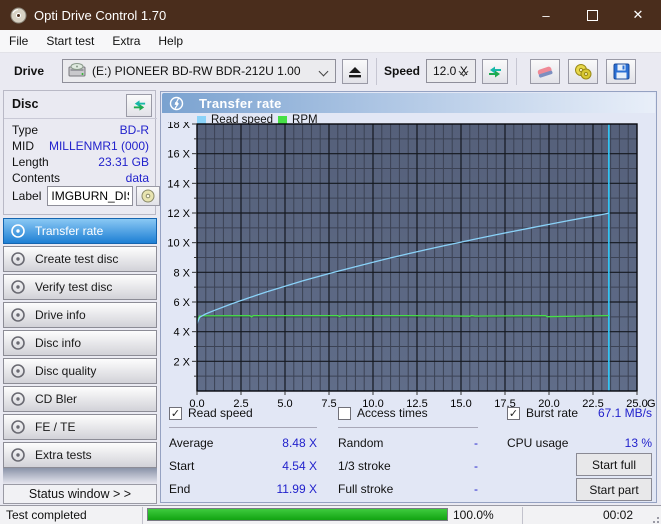 This screenshot has width=661, height=524. I want to click on close-button: ✕, so click(638, 15).